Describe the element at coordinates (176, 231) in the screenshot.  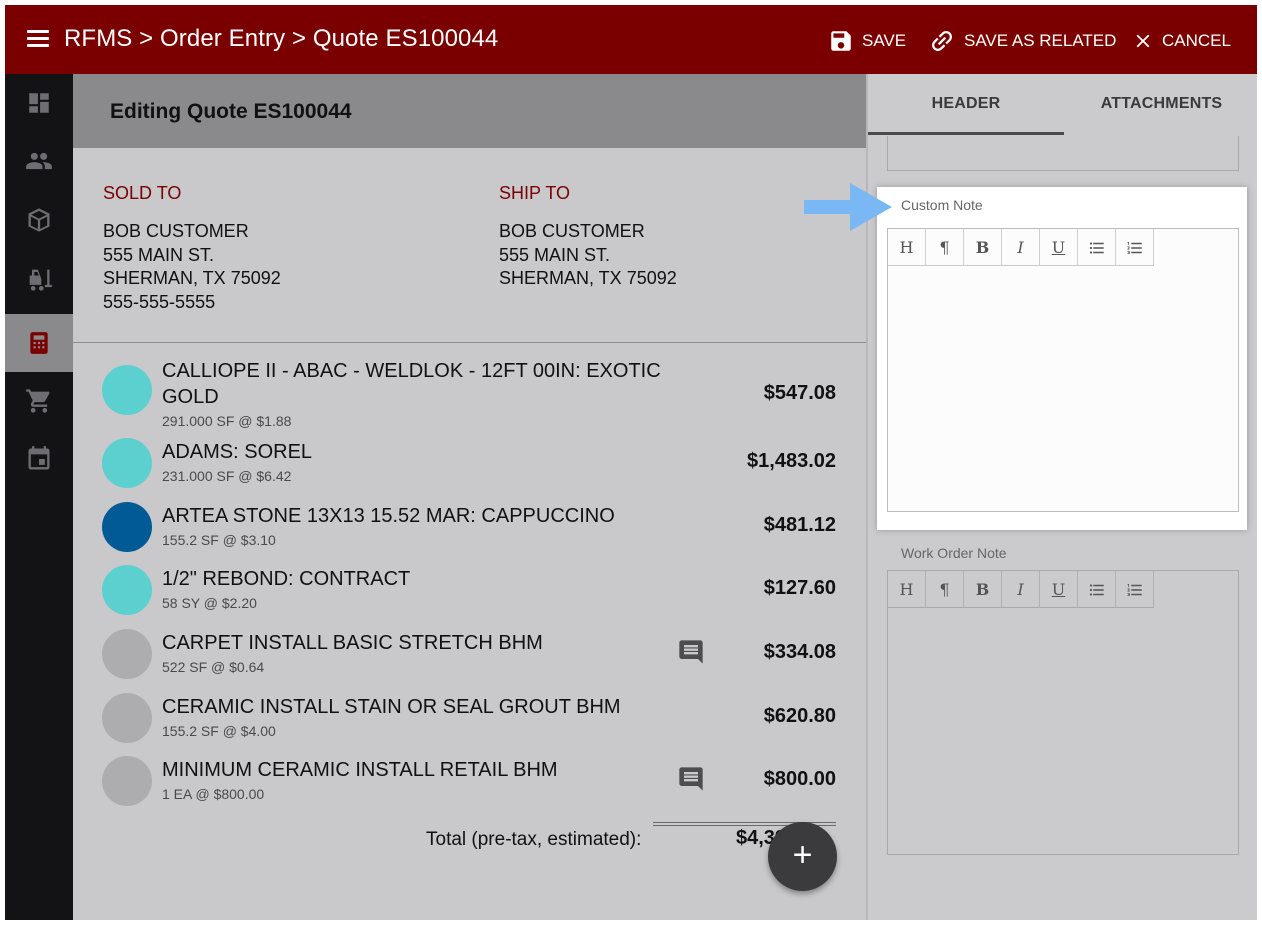
I see `sold-to-name: BOB CUSTOMER` at that location.